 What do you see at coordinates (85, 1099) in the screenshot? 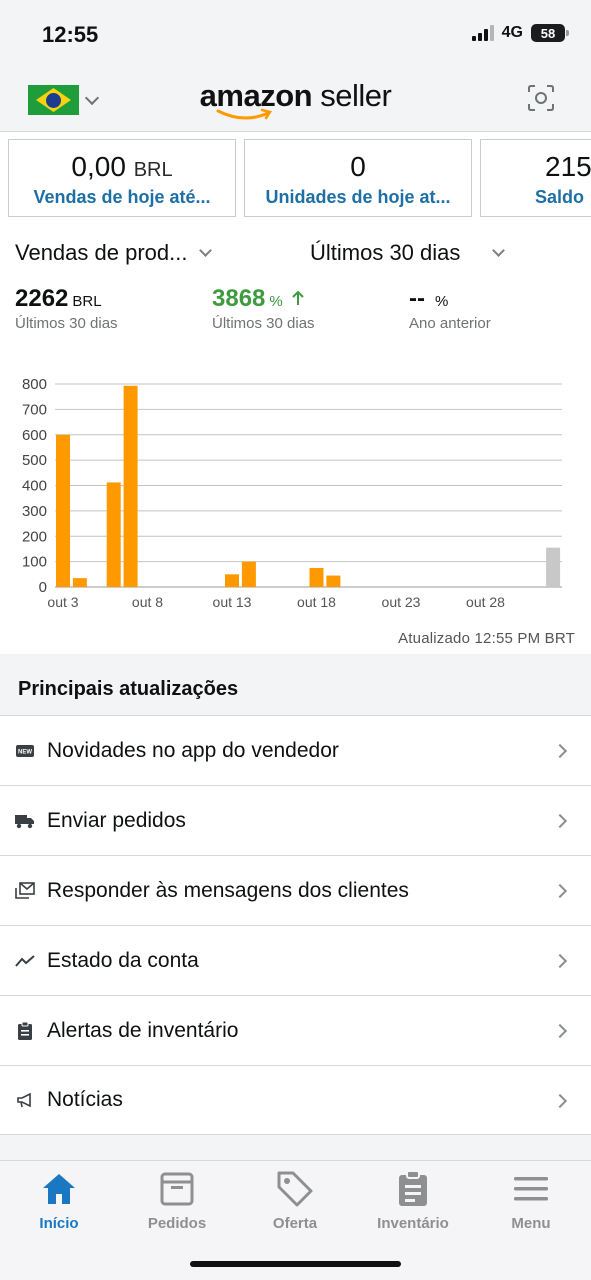
I see `update-item-label: Notícias` at bounding box center [85, 1099].